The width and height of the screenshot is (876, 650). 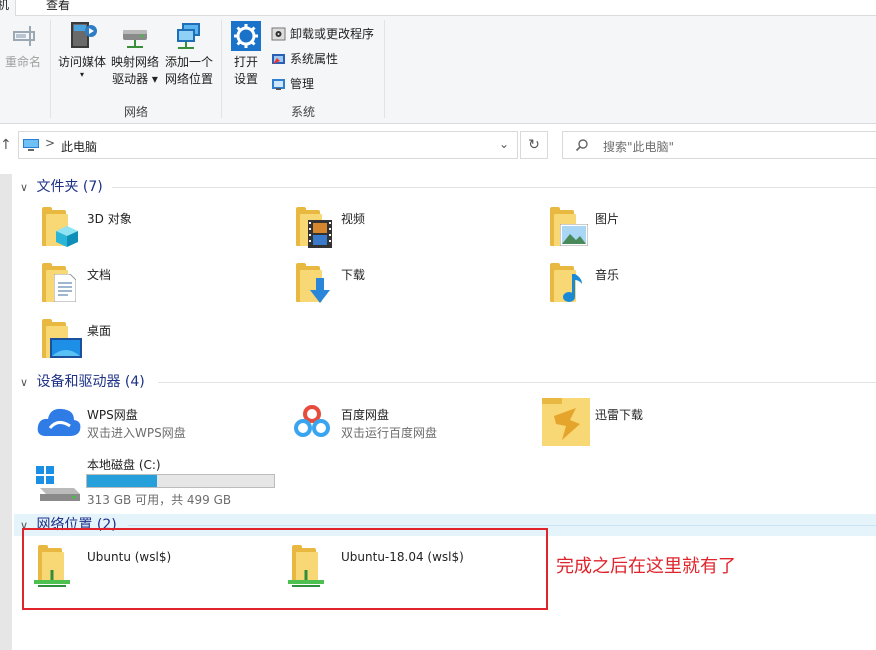 What do you see at coordinates (315, 283) in the screenshot?
I see `downloads-folder-icon` at bounding box center [315, 283].